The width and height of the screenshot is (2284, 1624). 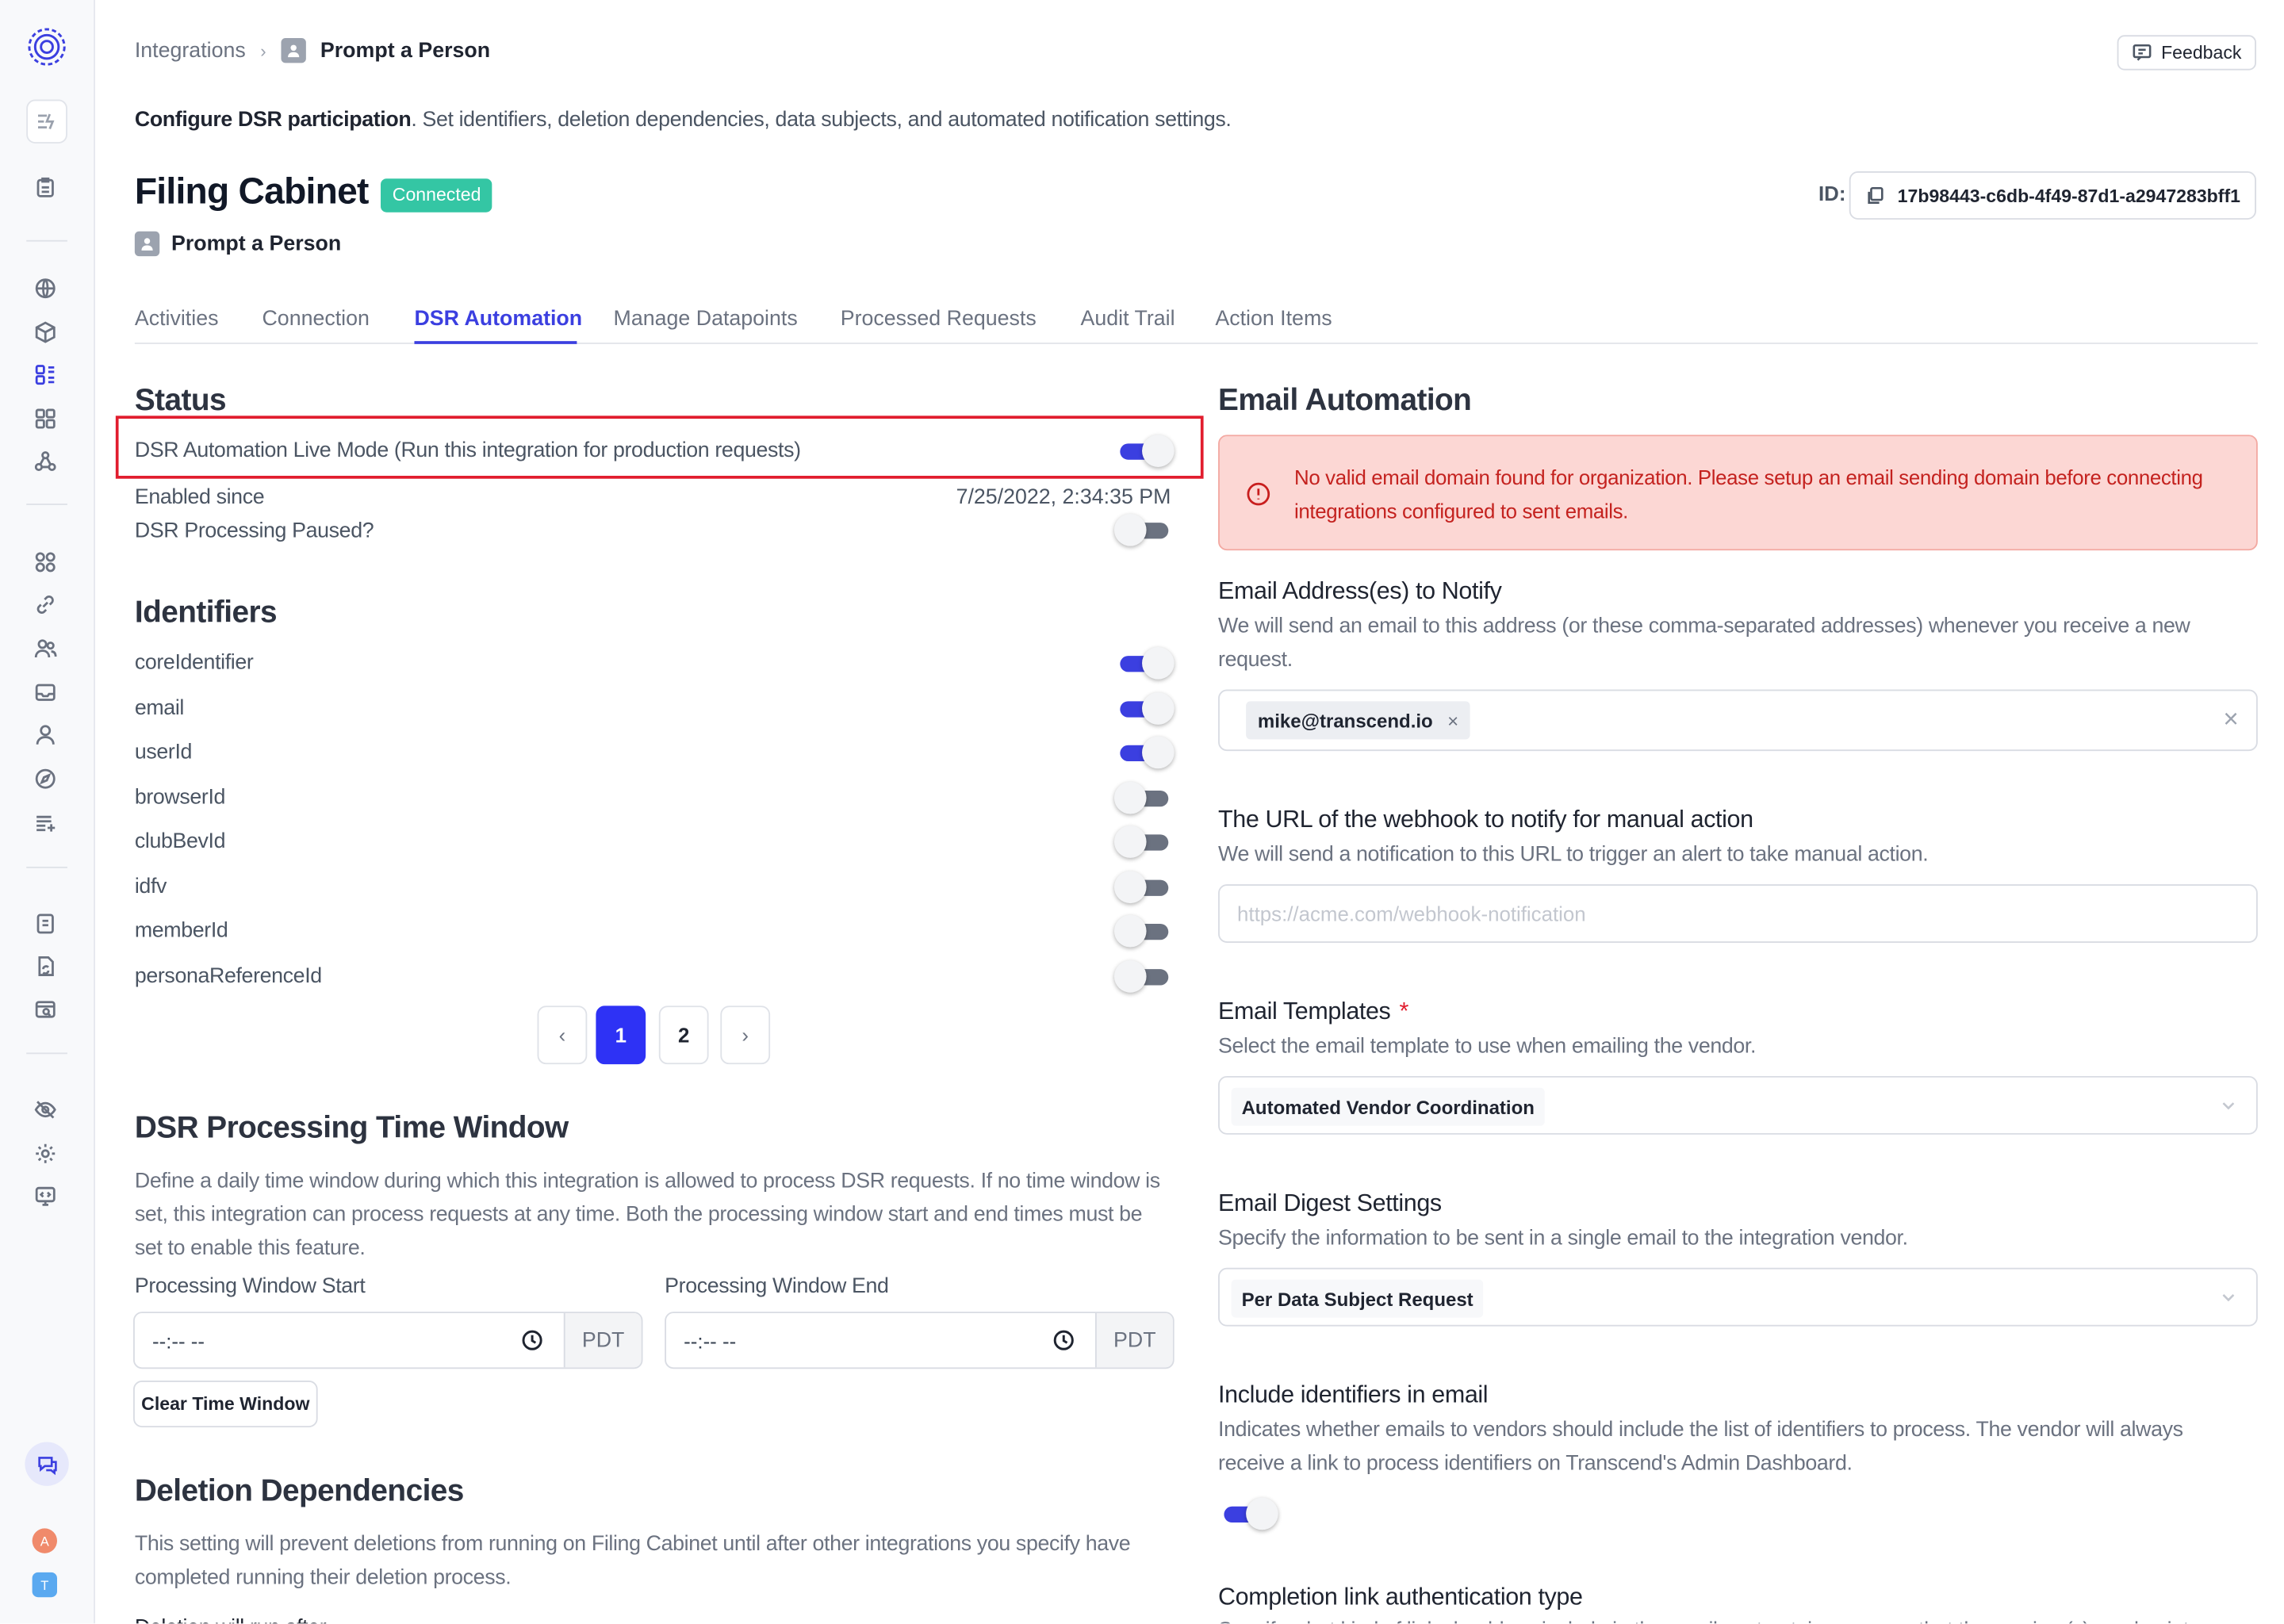 I want to click on compass-icon, so click(x=46, y=779).